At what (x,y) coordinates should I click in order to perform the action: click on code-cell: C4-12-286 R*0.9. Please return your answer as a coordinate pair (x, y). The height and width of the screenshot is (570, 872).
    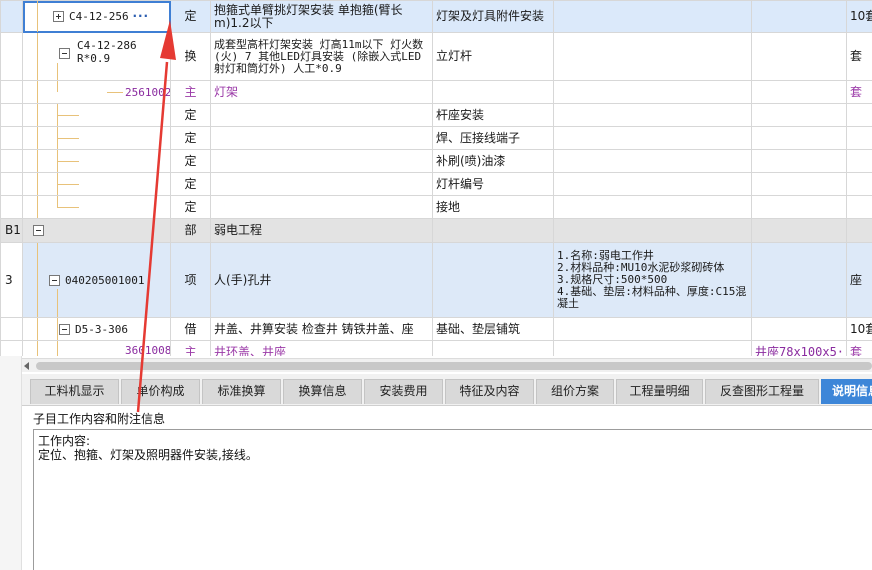
    Looking at the image, I should click on (96, 56).